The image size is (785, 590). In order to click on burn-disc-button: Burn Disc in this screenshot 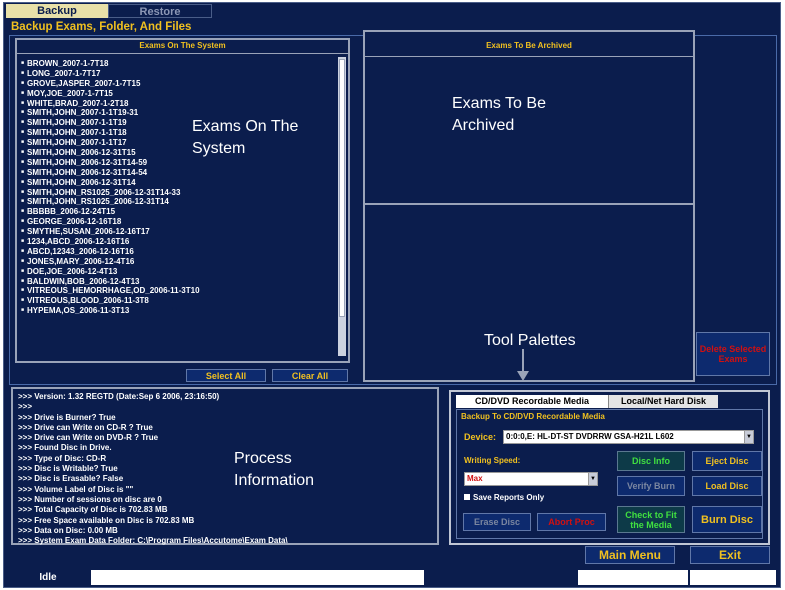, I will do `click(727, 519)`.